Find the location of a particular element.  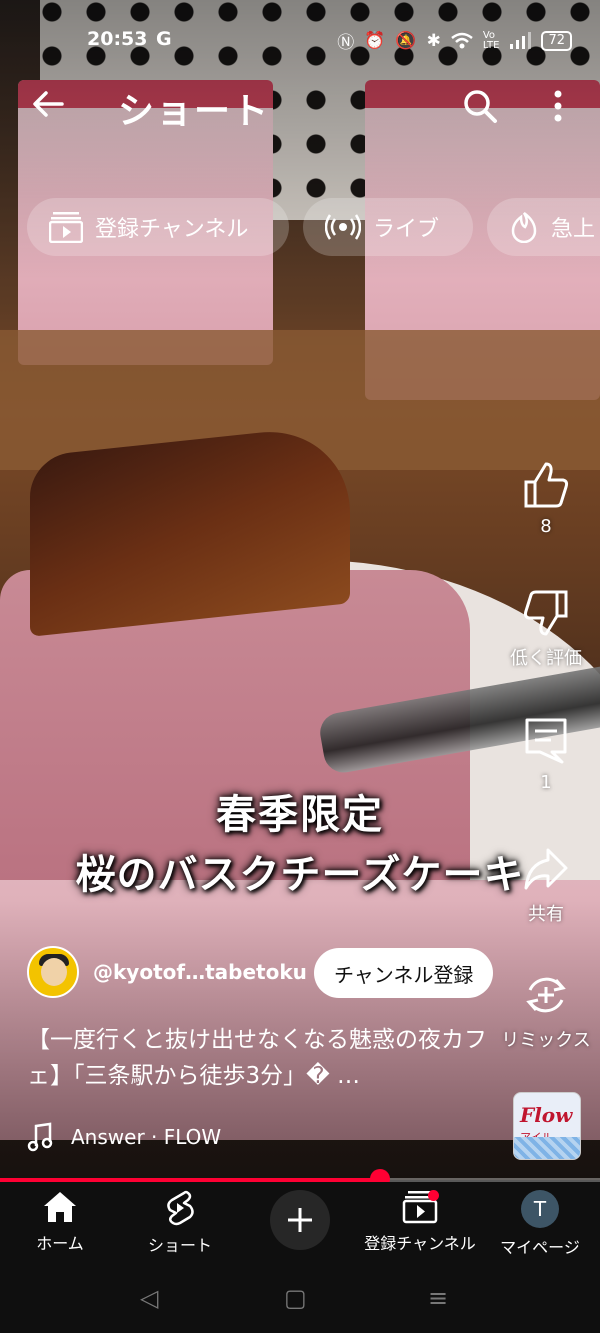

signal-icon is located at coordinates (521, 40).